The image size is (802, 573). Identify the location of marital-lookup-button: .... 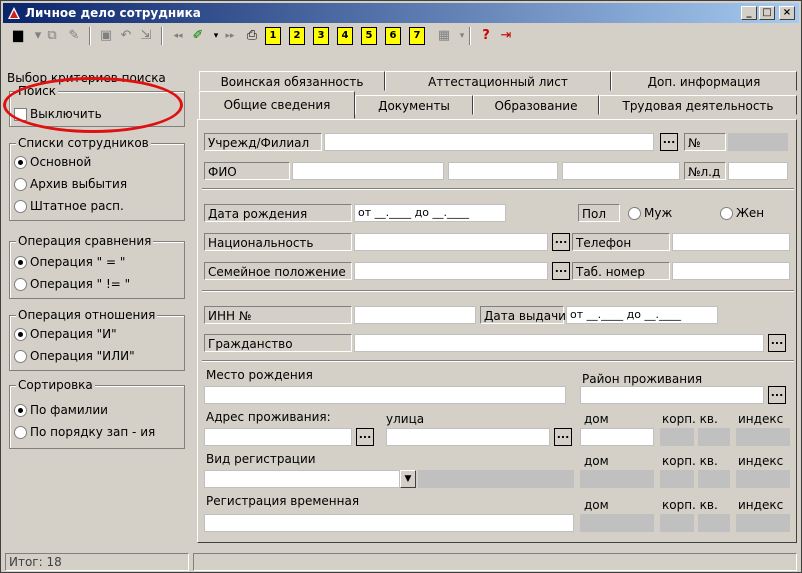
(561, 271).